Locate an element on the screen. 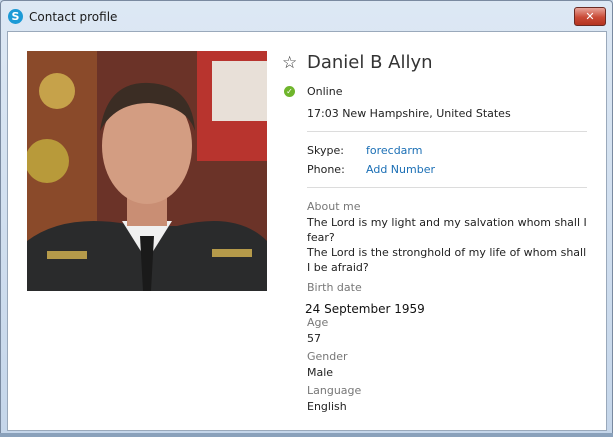 This screenshot has height=437, width=613. online-check-icon: ✓ is located at coordinates (289, 91).